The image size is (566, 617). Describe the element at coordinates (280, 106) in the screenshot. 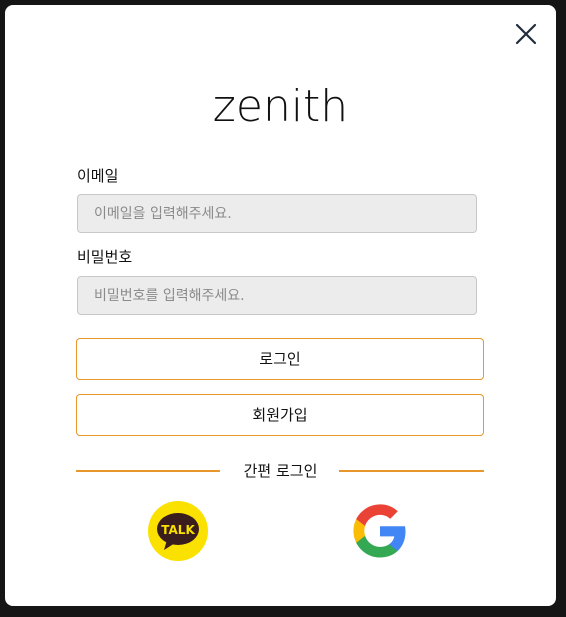

I see `app-logo: zenith` at that location.